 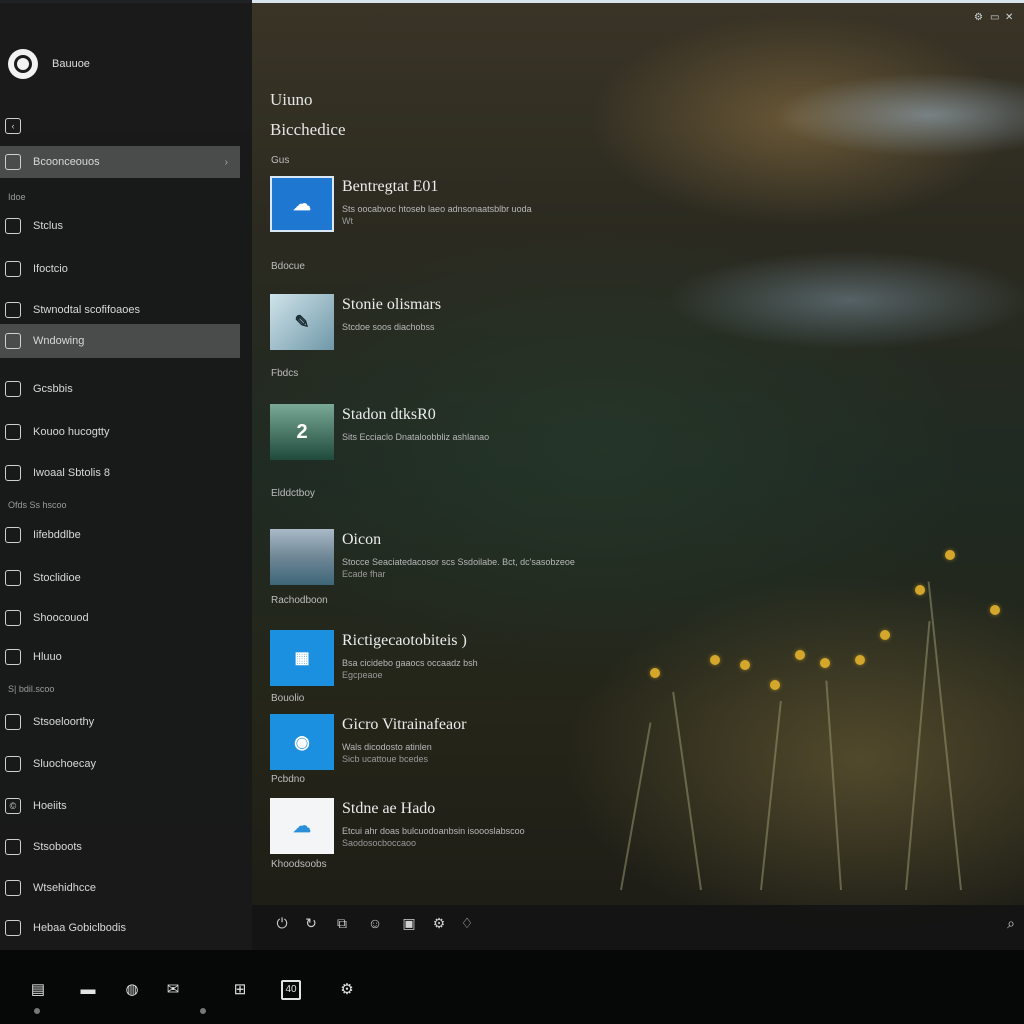 I want to click on close-icon: ✕, so click(x=1009, y=17).